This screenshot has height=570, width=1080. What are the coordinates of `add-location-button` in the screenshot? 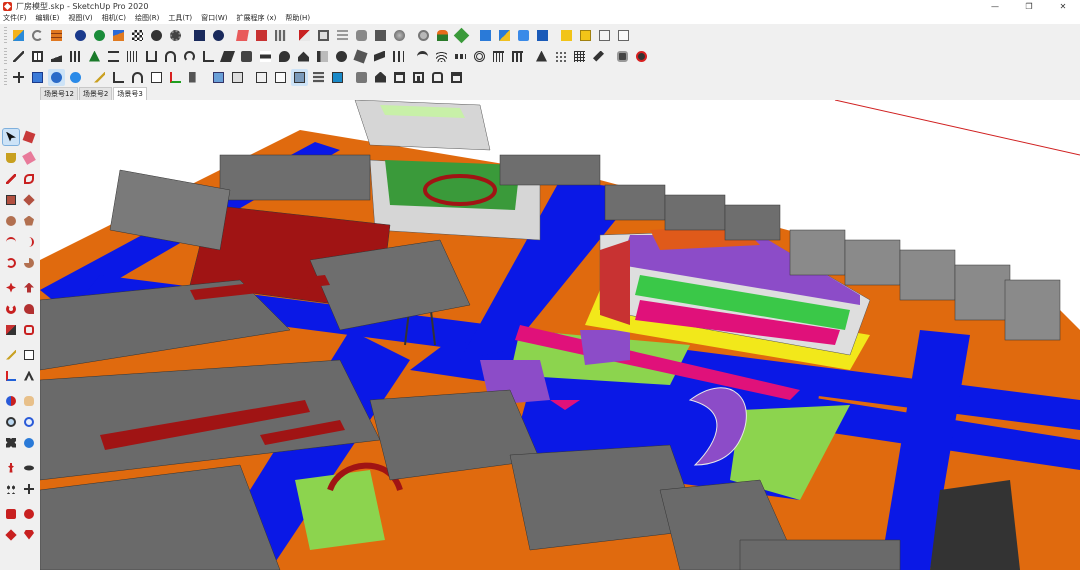 It's located at (80, 35).